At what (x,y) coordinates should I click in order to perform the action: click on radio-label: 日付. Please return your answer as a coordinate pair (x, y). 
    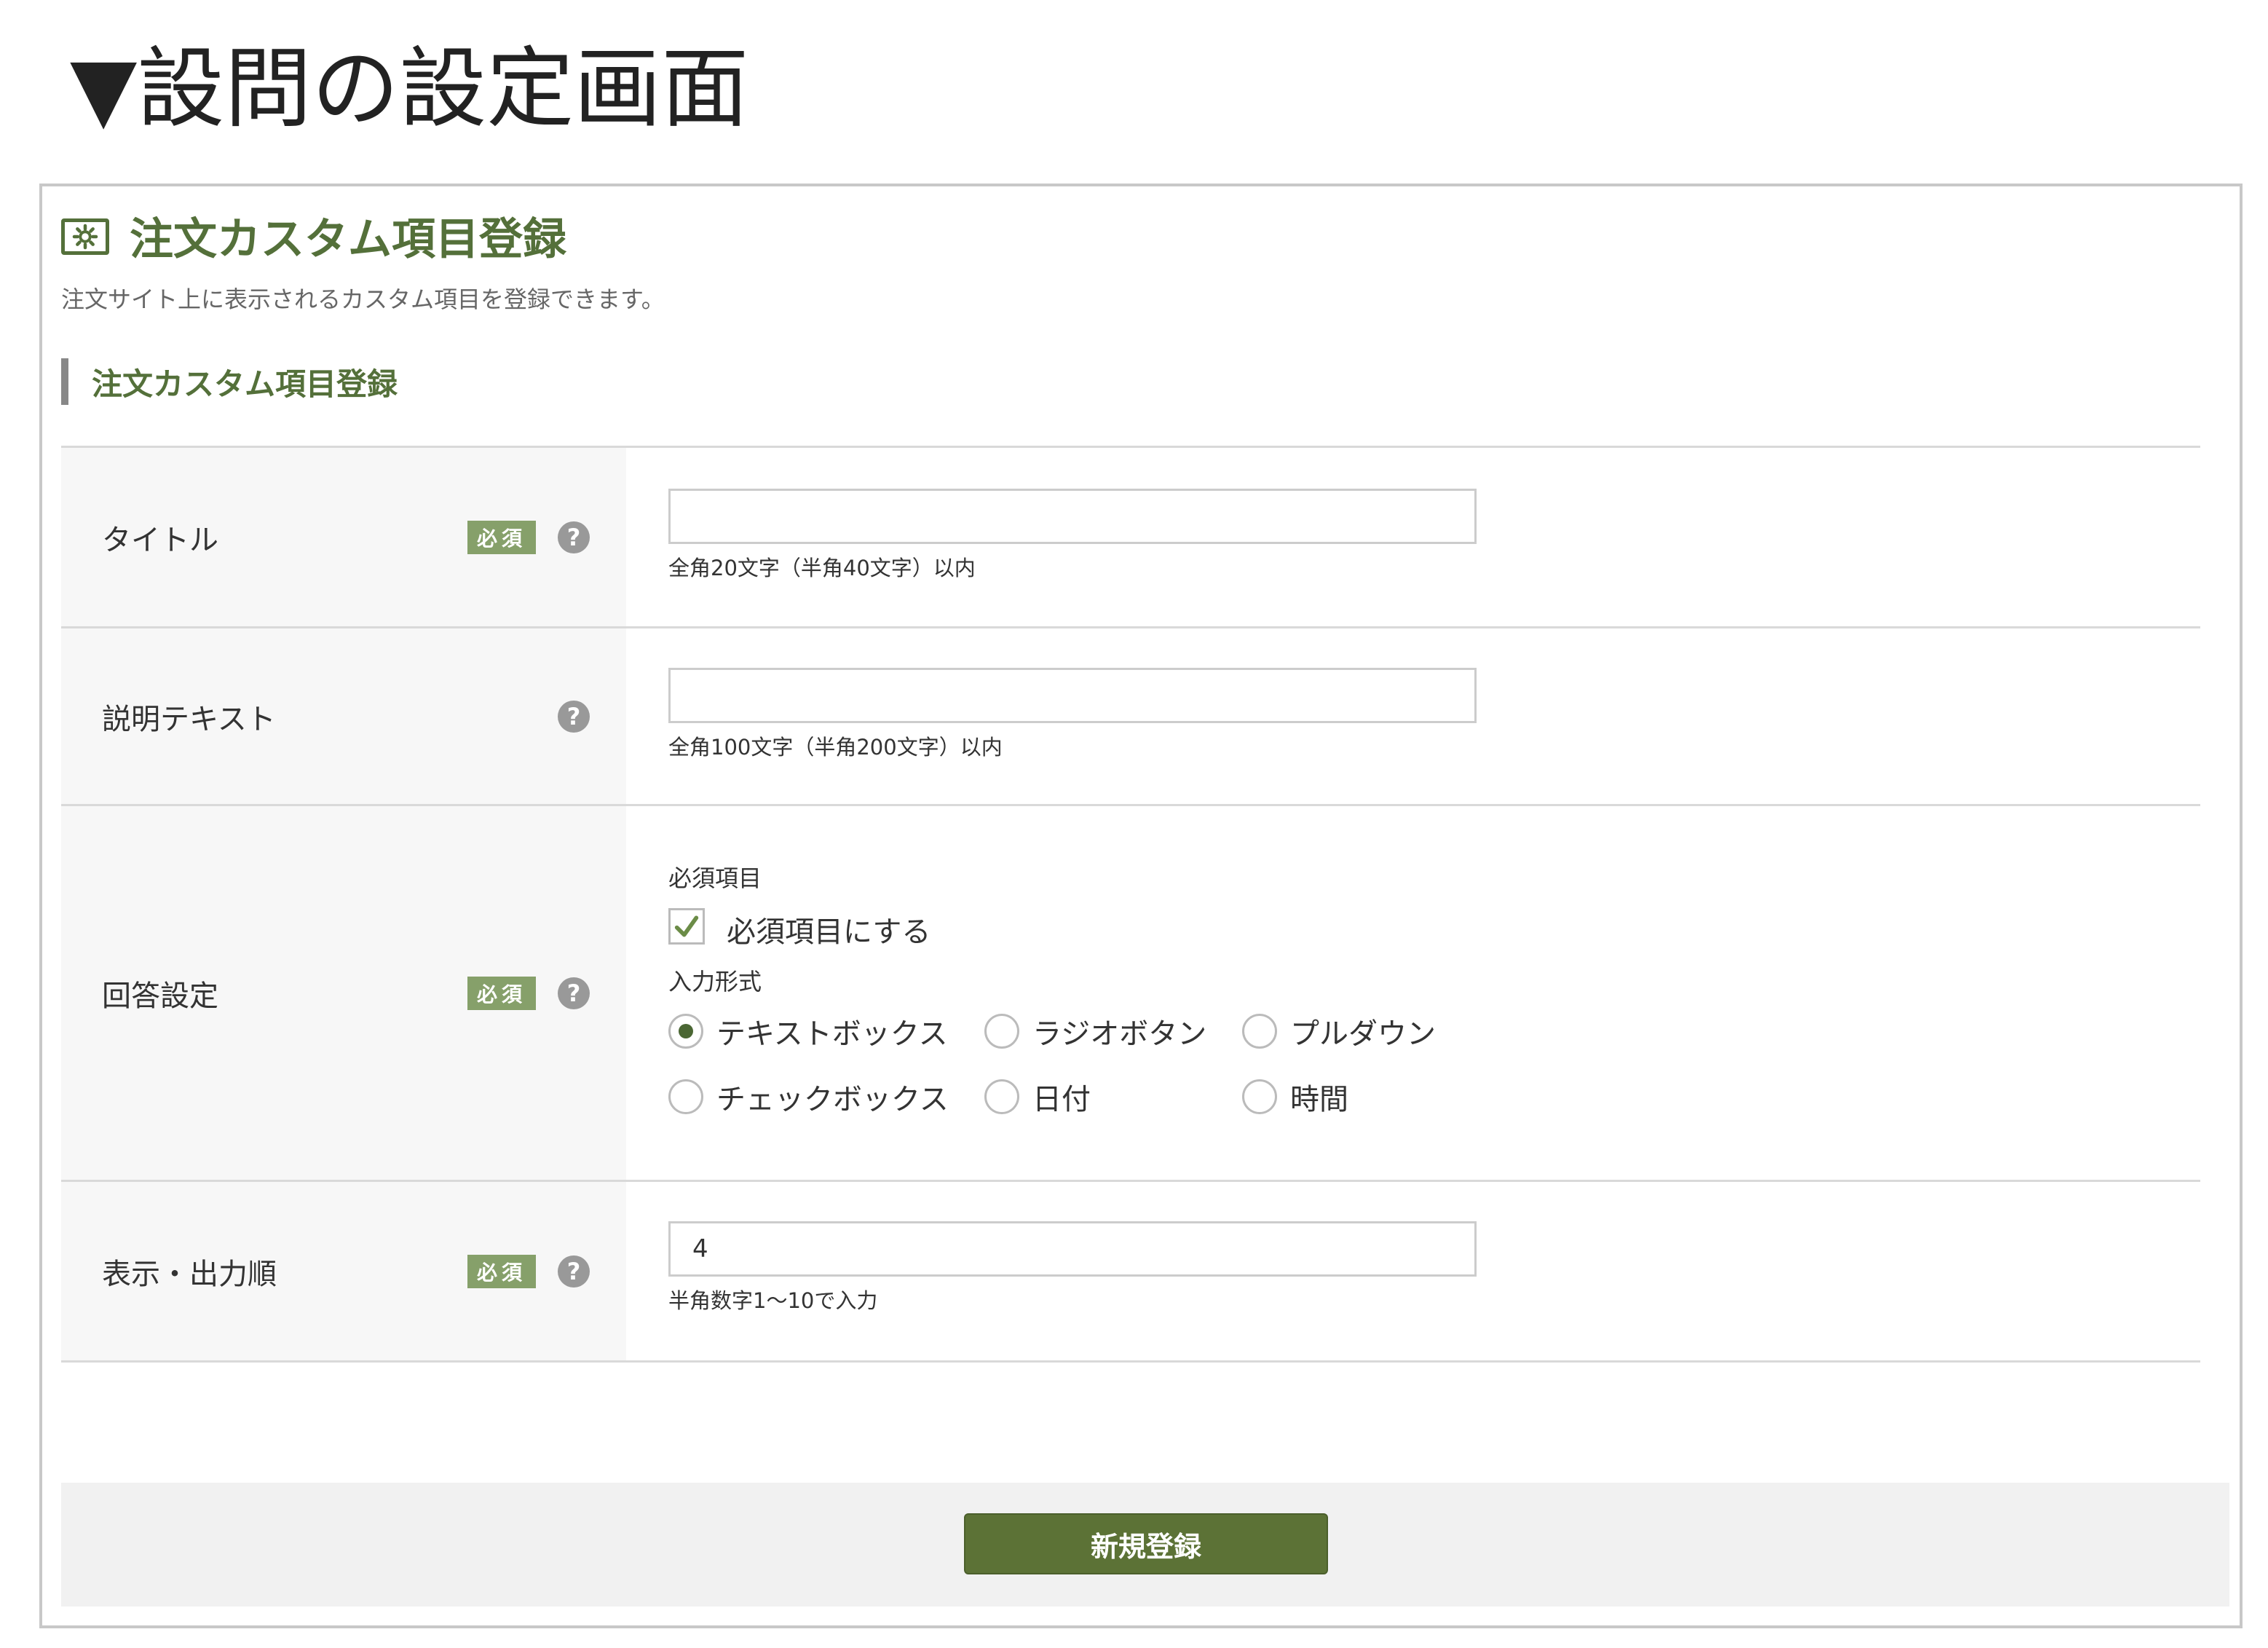
    Looking at the image, I should click on (1061, 1099).